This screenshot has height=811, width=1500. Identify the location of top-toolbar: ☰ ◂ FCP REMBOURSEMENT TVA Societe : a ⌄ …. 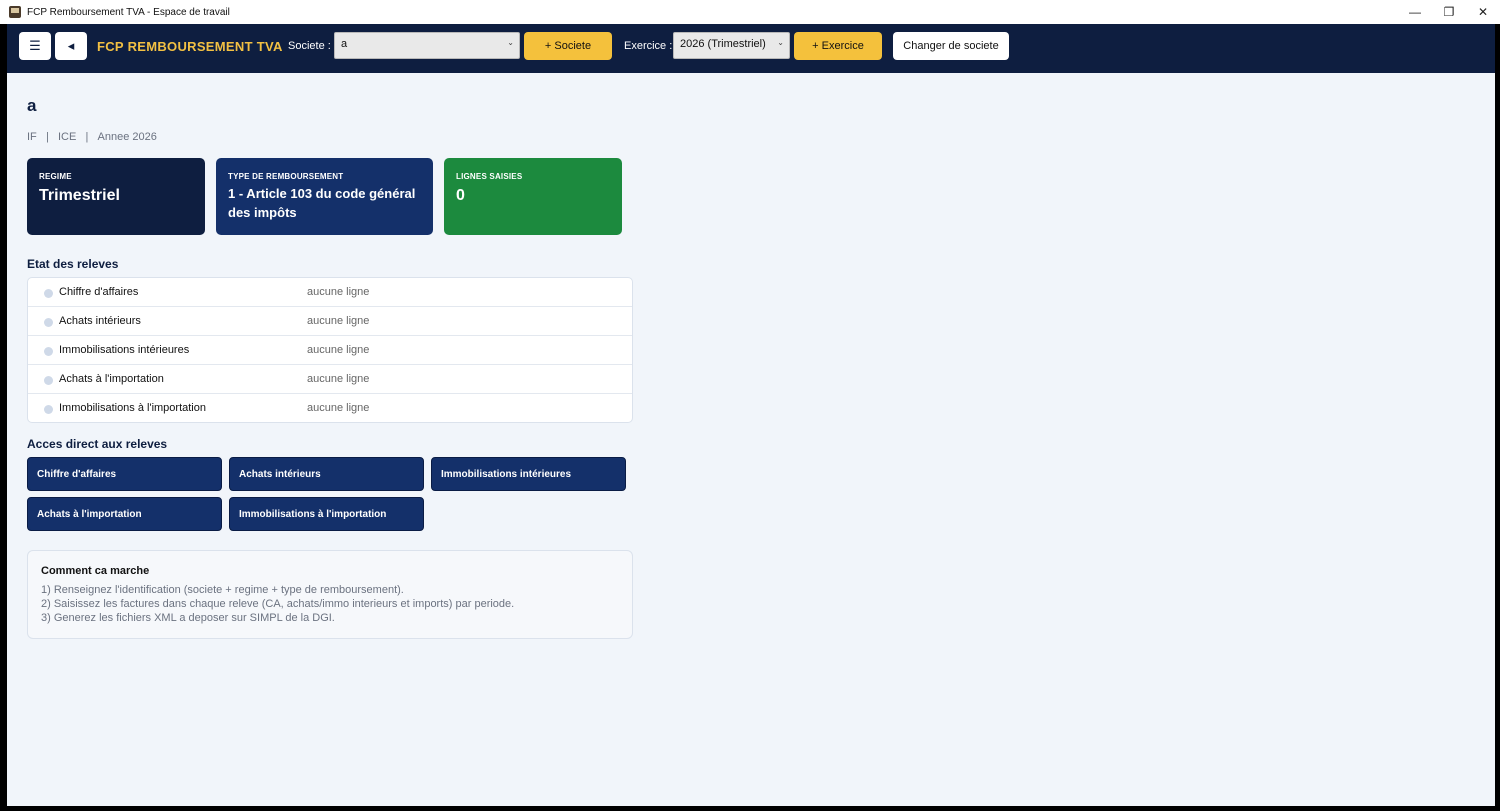
(751, 48).